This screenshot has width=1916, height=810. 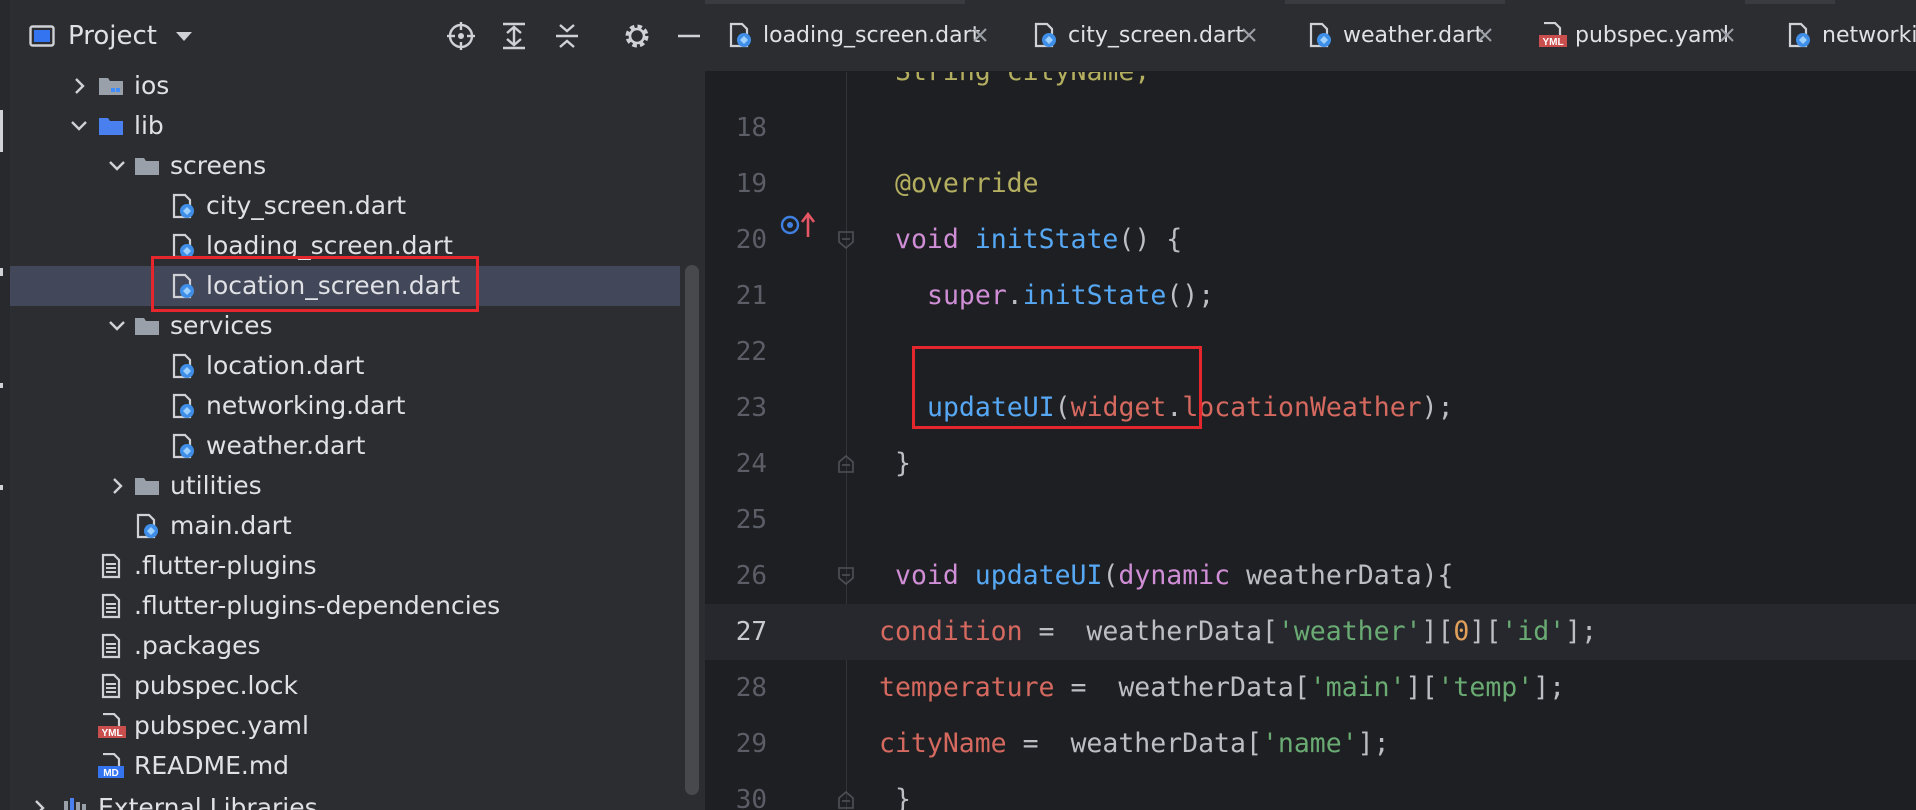 I want to click on svg-text: MD, so click(x=111, y=773).